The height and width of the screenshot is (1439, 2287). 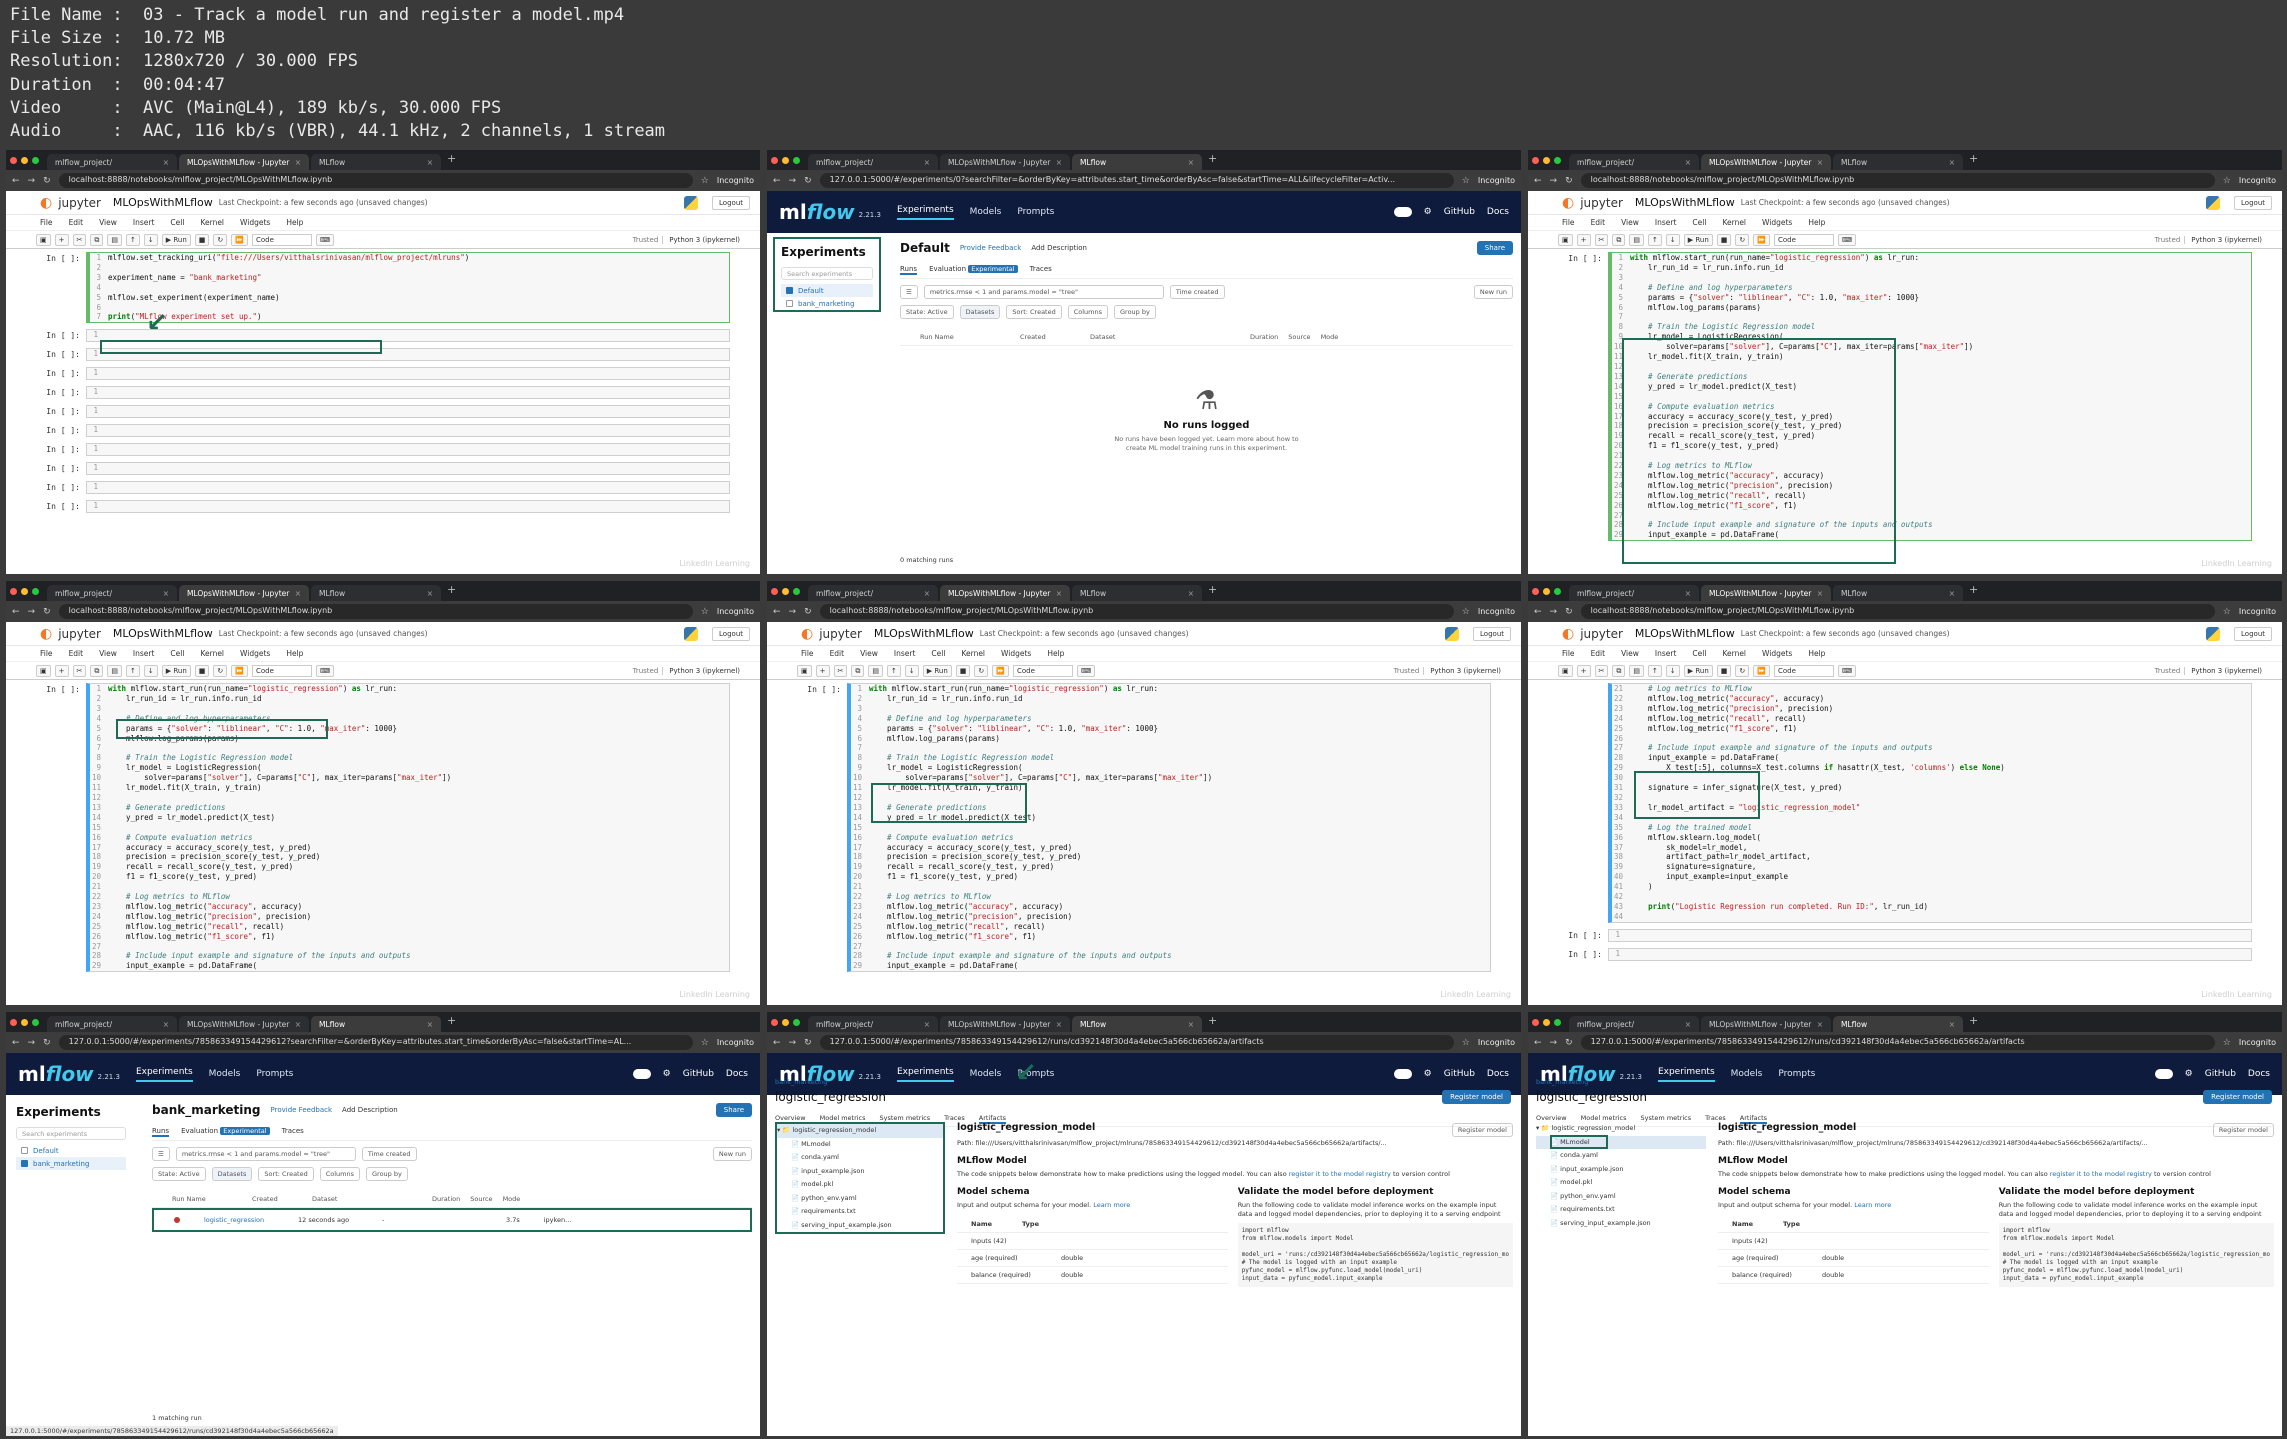 What do you see at coordinates (108, 222) in the screenshot?
I see `menu-item: View` at bounding box center [108, 222].